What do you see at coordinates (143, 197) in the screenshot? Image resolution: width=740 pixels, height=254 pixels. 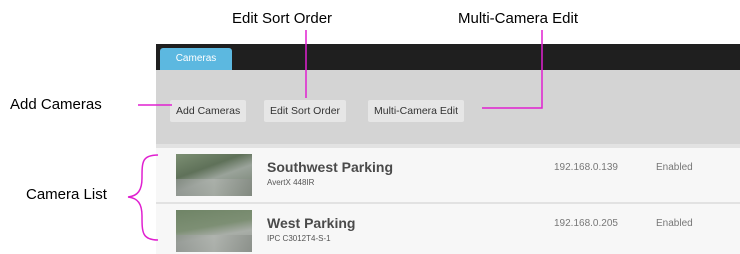 I see `bracket-camera-list` at bounding box center [143, 197].